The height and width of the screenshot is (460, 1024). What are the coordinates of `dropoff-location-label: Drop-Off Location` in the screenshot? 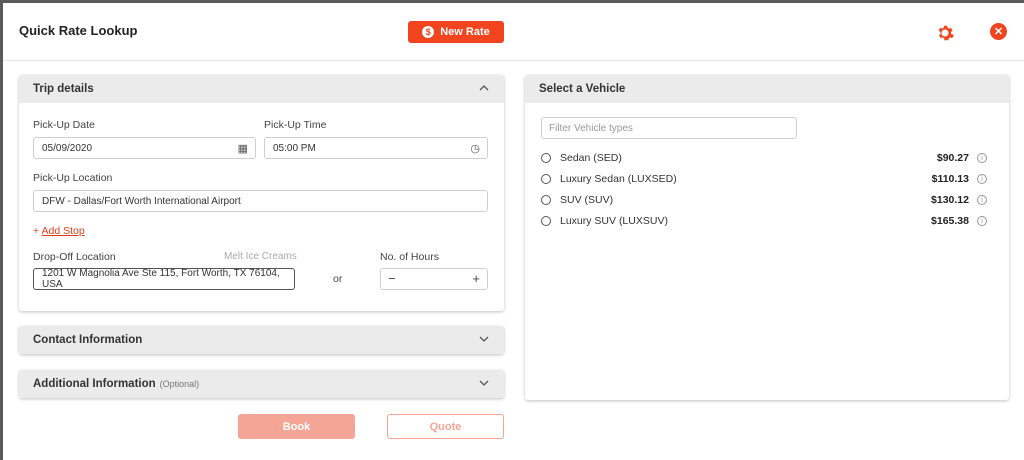 It's located at (74, 257).